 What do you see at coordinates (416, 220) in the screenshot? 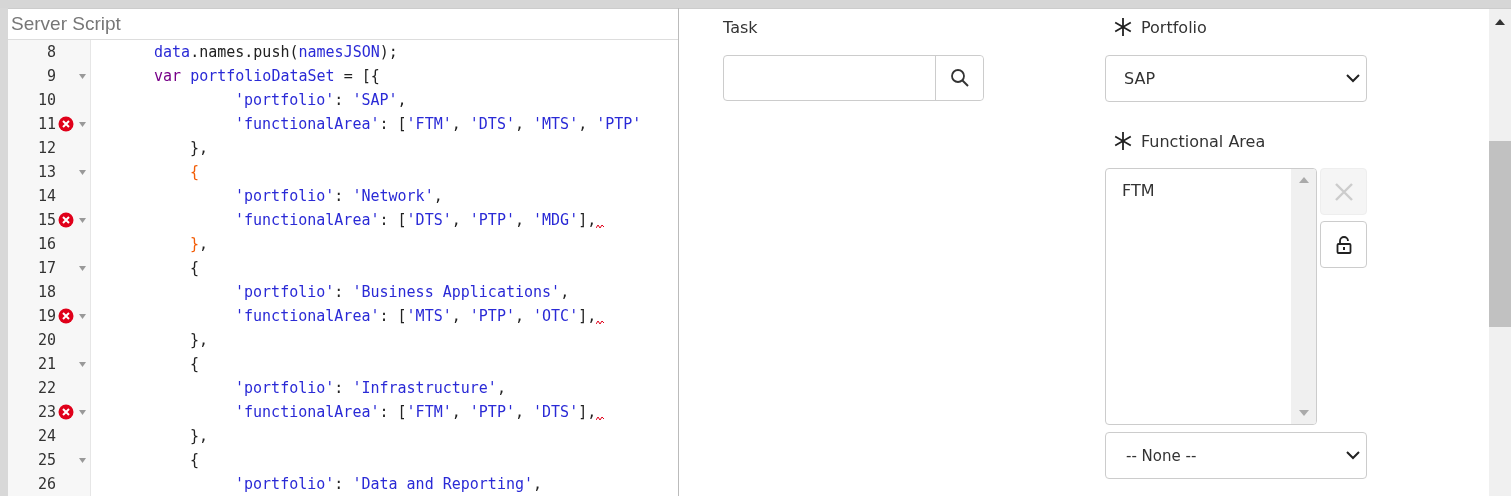
I see `code-line: 'functionalArea': ['DTS', 'PTP', 'MDG'],` at bounding box center [416, 220].